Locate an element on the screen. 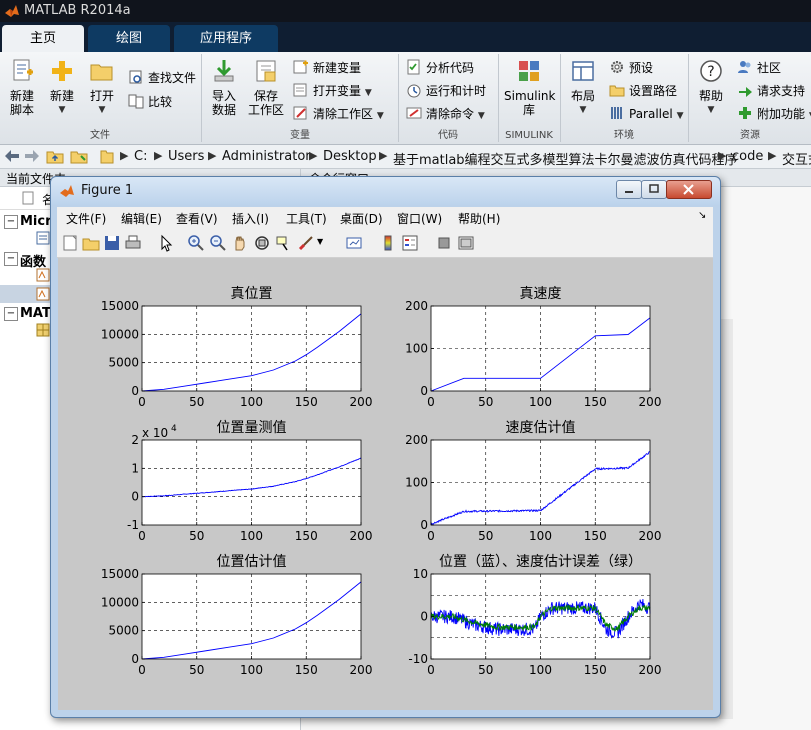  breadcrumb-item: C: is located at coordinates (140, 156).